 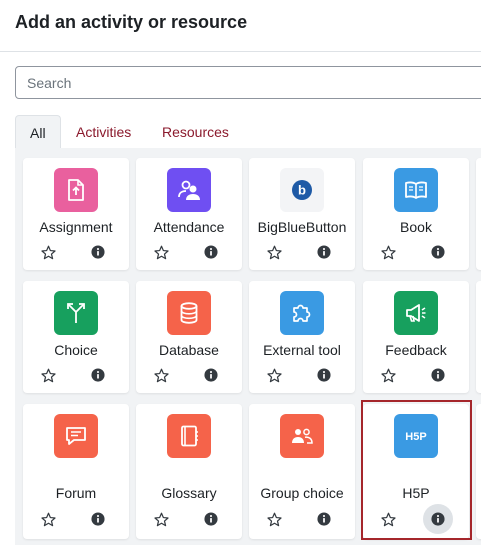 I want to click on choice-icon, so click(x=76, y=313).